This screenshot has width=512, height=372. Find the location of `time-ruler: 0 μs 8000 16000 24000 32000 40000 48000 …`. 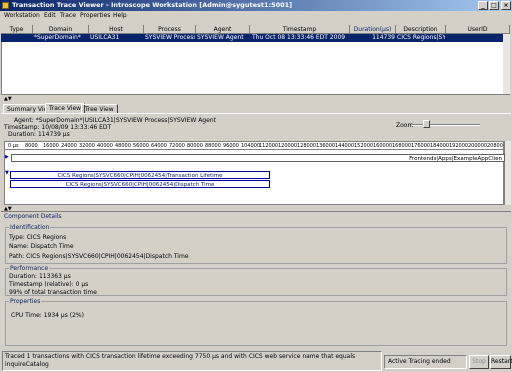

time-ruler: 0 μs 8000 16000 24000 32000 40000 48000 … is located at coordinates (254, 145).